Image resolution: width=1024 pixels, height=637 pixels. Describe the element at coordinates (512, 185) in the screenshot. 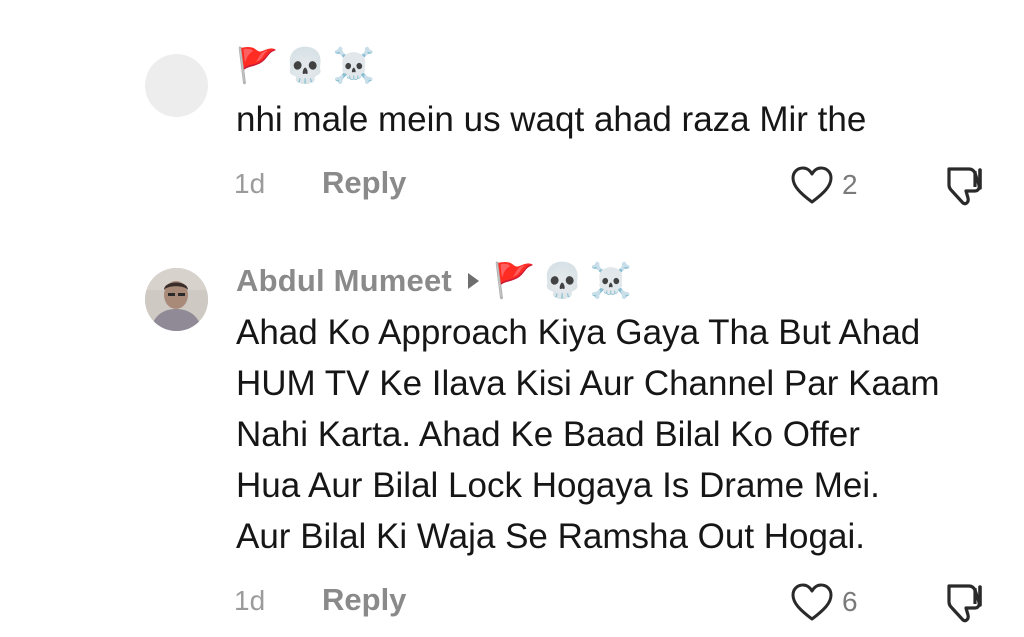

I see `comment-footer: 1d Reply 2` at that location.